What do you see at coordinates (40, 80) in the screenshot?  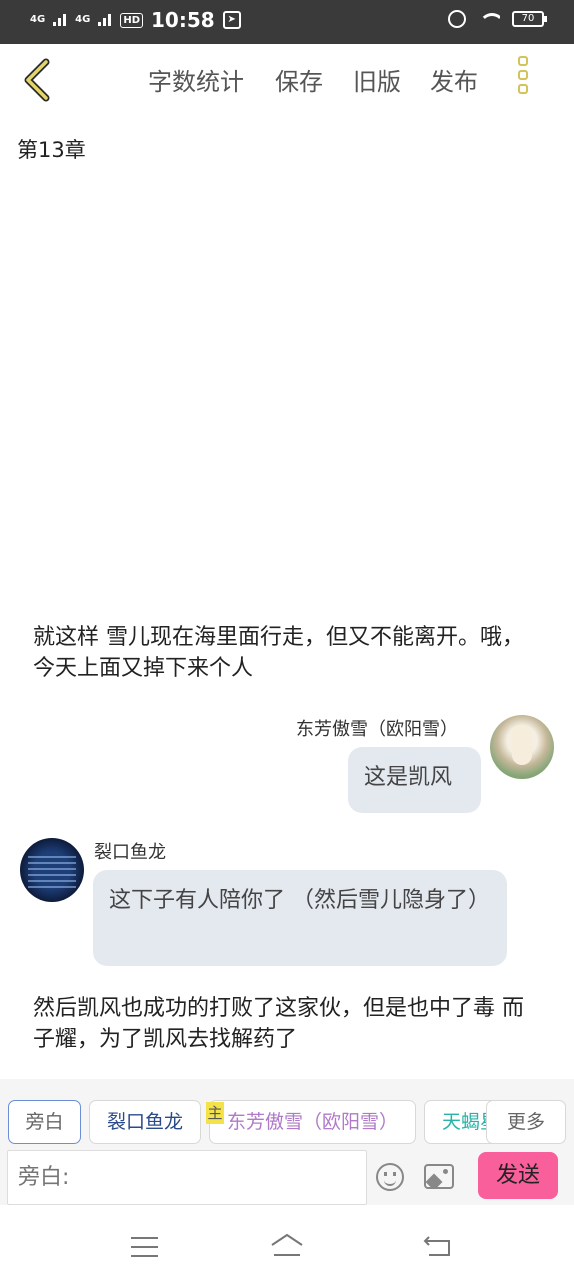 I see `back-arrow-icon` at bounding box center [40, 80].